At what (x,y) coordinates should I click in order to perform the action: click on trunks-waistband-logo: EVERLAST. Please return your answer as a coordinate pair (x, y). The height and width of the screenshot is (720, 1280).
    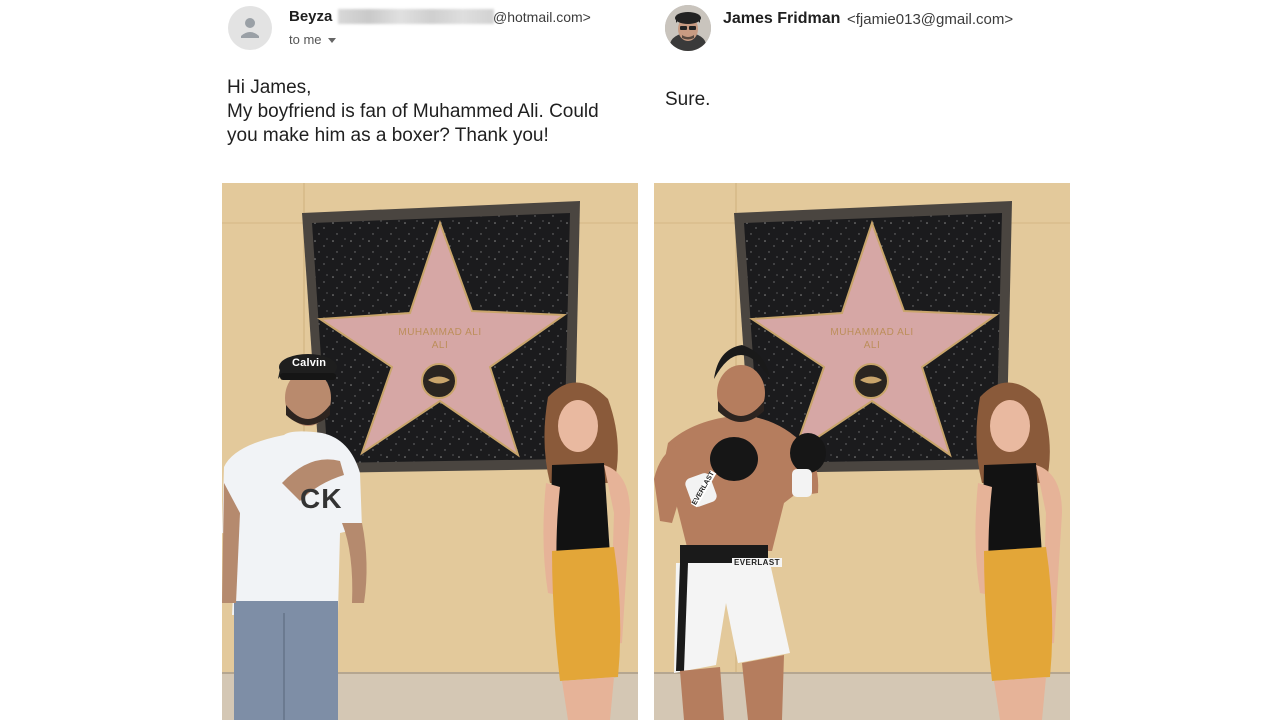
    Looking at the image, I should click on (757, 562).